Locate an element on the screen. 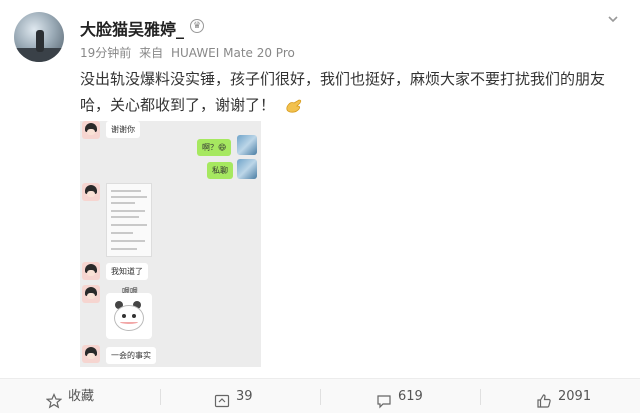  post-source-device: HUAWEI Mate 20 Pro is located at coordinates (233, 53).